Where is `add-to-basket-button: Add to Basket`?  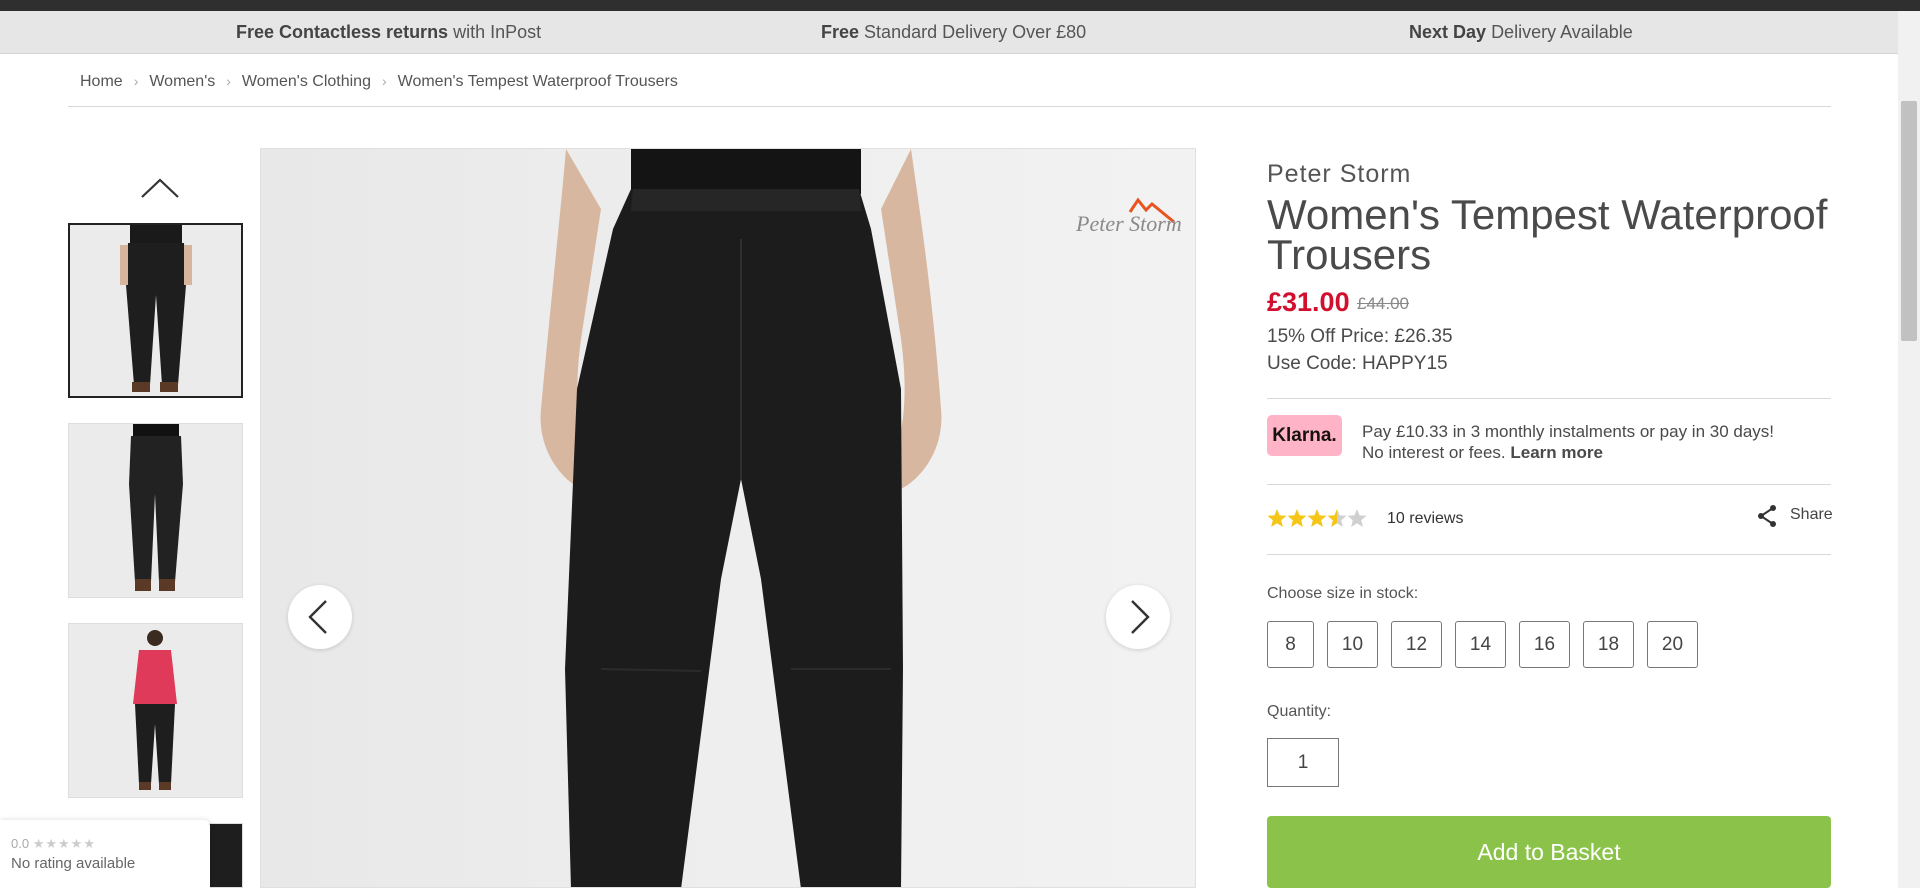 add-to-basket-button: Add to Basket is located at coordinates (1549, 852).